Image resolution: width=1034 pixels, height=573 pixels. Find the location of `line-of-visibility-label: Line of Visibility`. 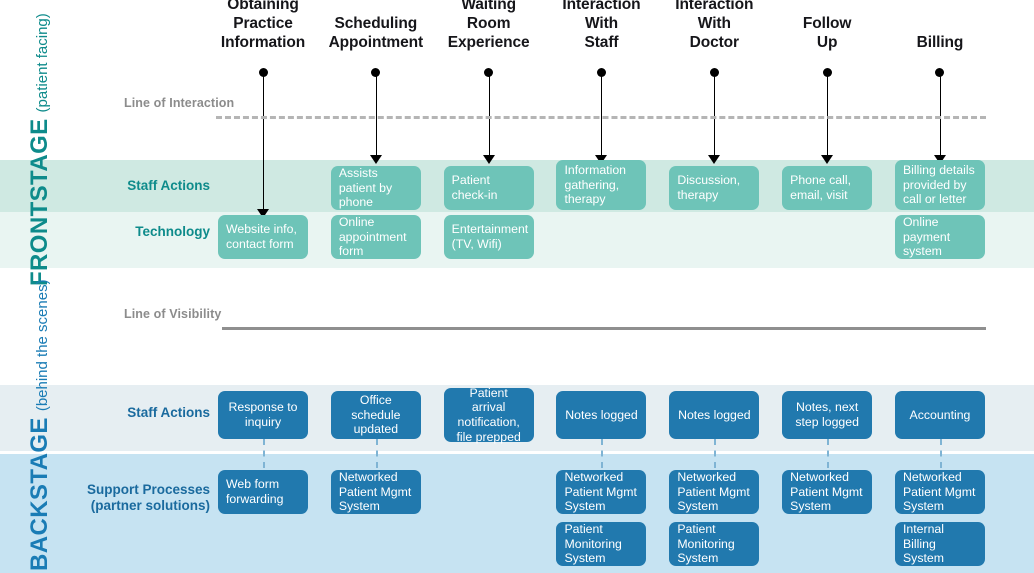

line-of-visibility-label: Line of Visibility is located at coordinates (173, 314).